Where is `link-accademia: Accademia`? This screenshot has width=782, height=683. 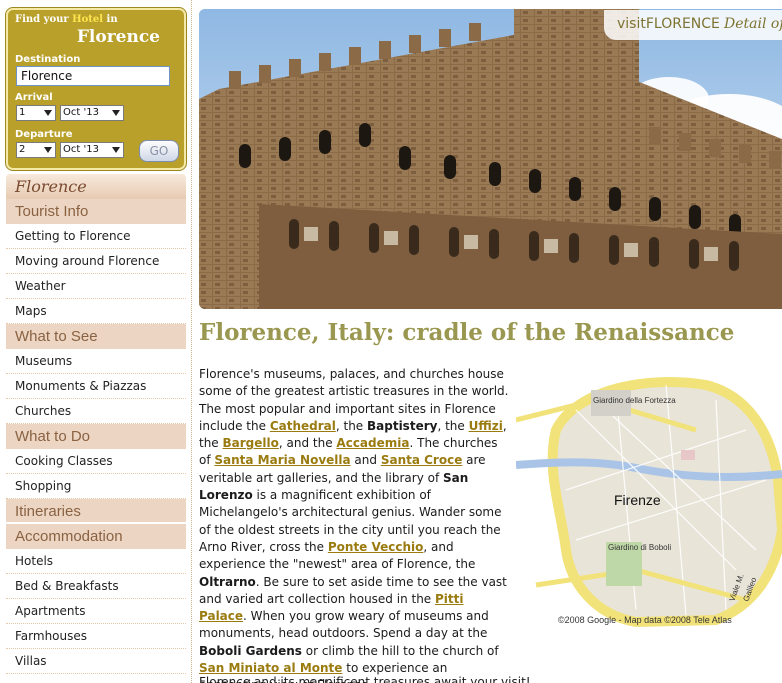 link-accademia: Accademia is located at coordinates (372, 443).